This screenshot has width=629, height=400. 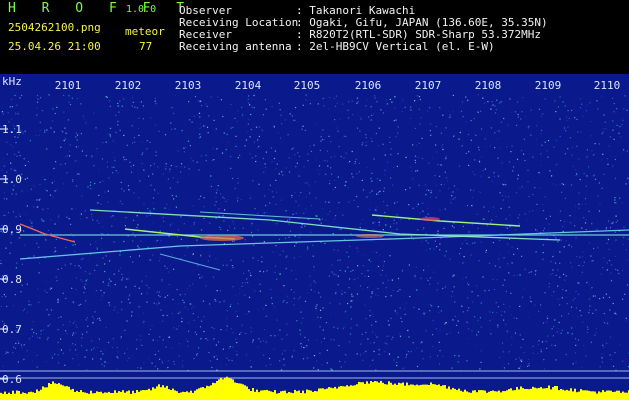 I want to click on freq-tick-label: 1.1, so click(x=12, y=129).